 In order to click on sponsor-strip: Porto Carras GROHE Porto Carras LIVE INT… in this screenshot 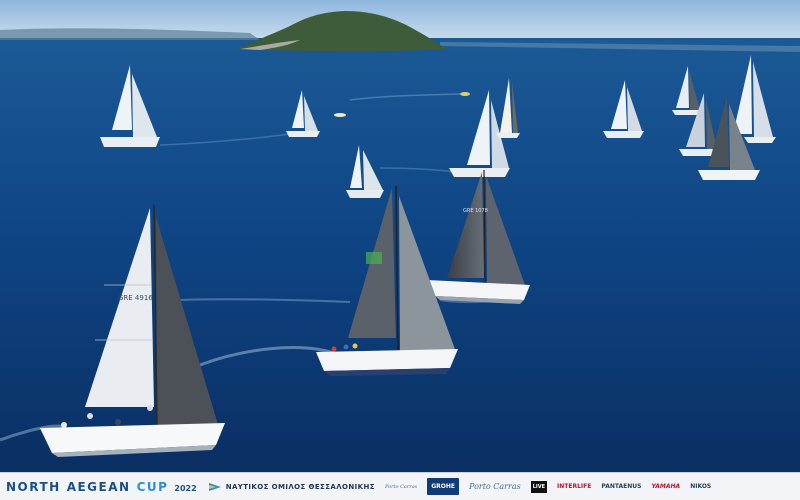, I will do `click(548, 486)`.